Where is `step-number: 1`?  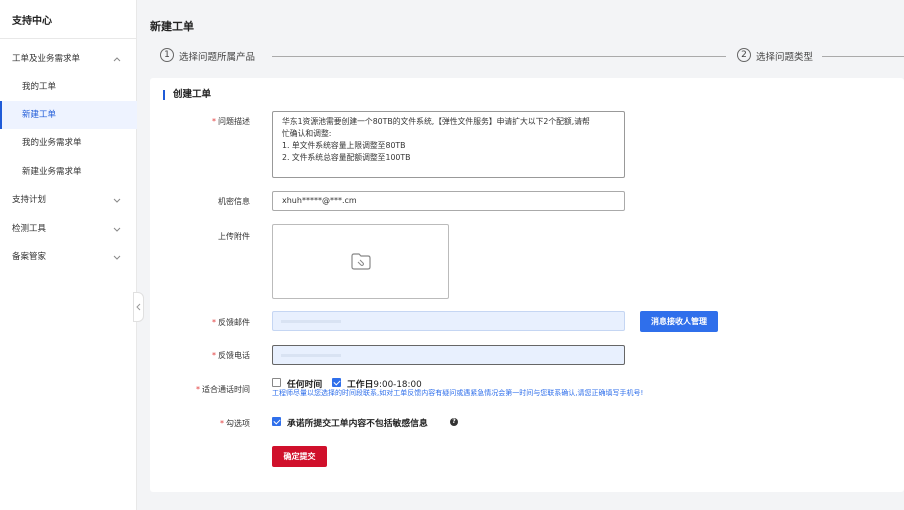 step-number: 1 is located at coordinates (167, 55).